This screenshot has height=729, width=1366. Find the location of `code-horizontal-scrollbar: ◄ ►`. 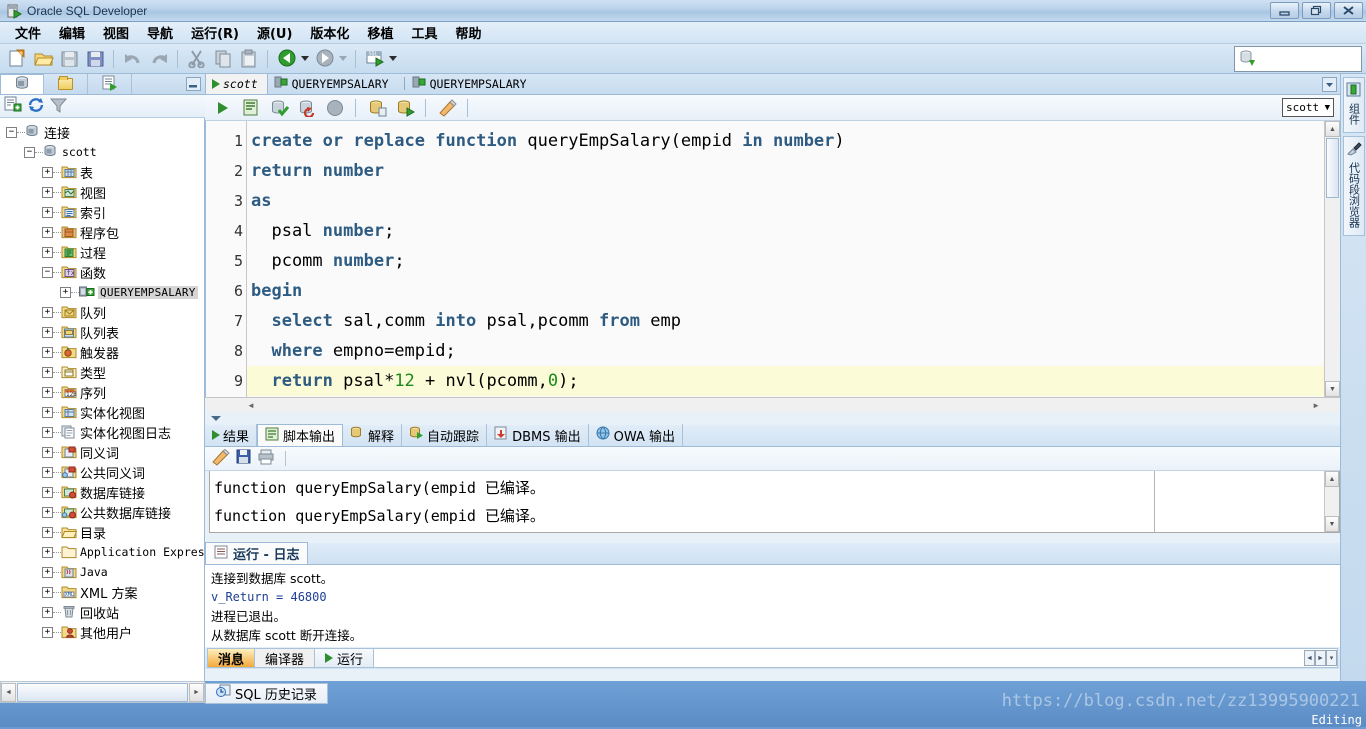

code-horizontal-scrollbar: ◄ ► is located at coordinates (772, 404).